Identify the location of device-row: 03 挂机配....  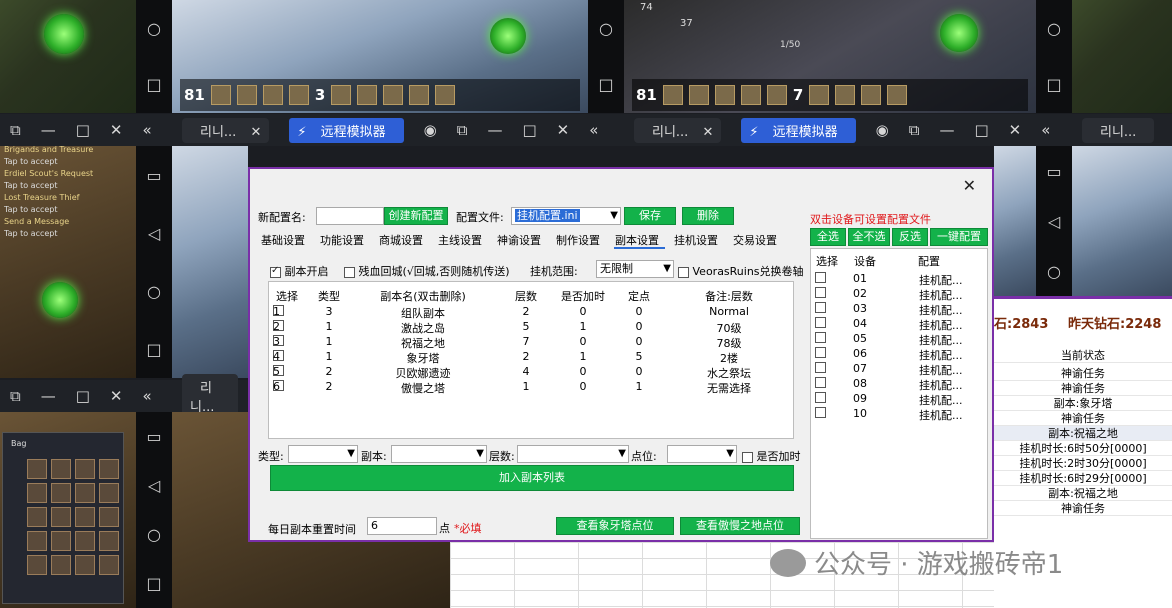
(899, 309).